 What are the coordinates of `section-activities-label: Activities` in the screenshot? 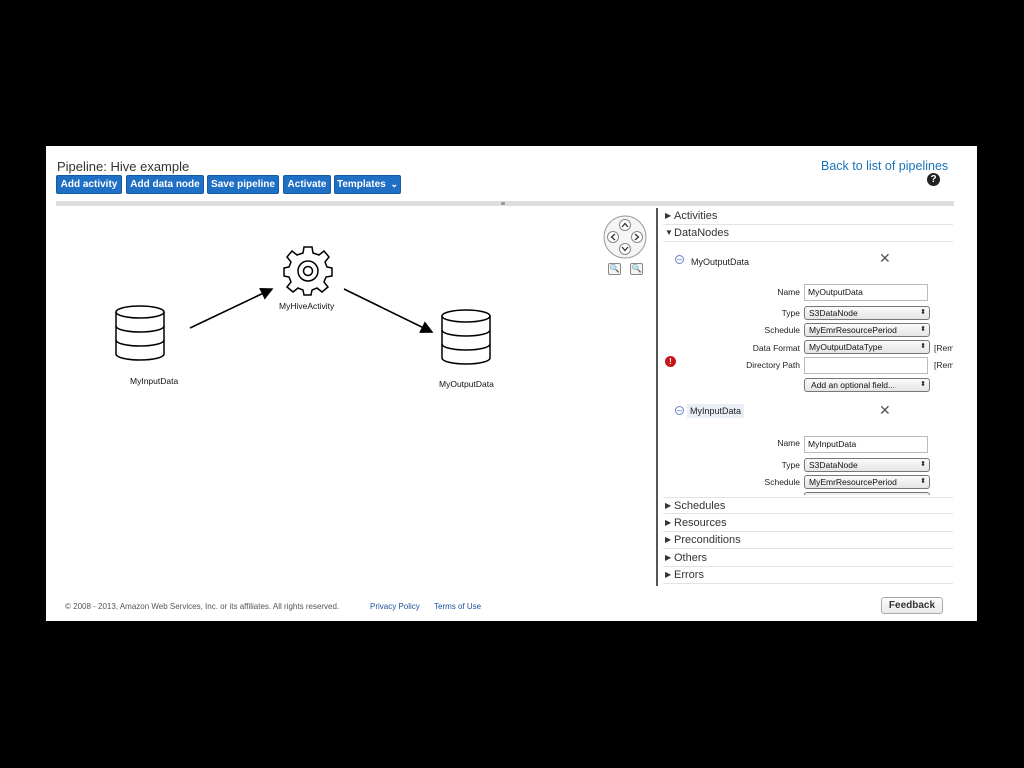 It's located at (696, 216).